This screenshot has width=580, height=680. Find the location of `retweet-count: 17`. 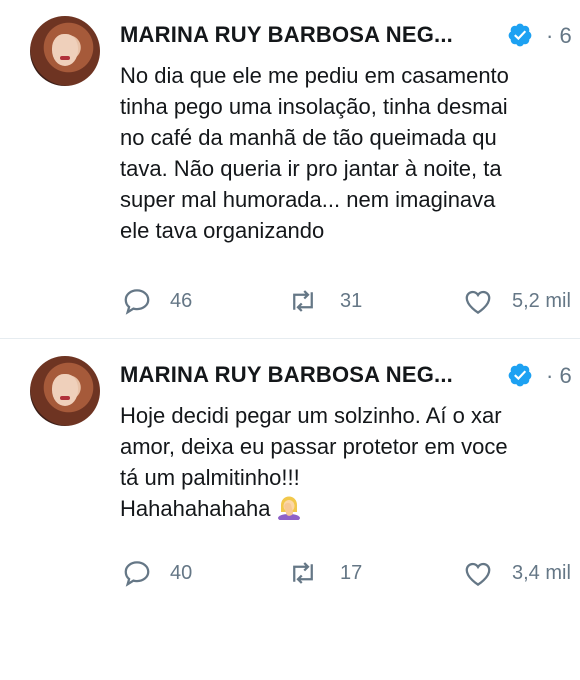

retweet-count: 17 is located at coordinates (351, 573).